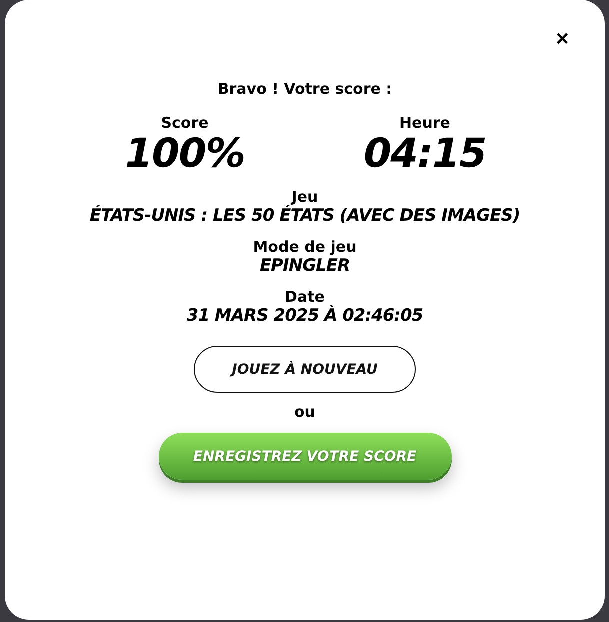 The image size is (609, 622). Describe the element at coordinates (305, 197) in the screenshot. I see `detail-label: Jeu` at that location.